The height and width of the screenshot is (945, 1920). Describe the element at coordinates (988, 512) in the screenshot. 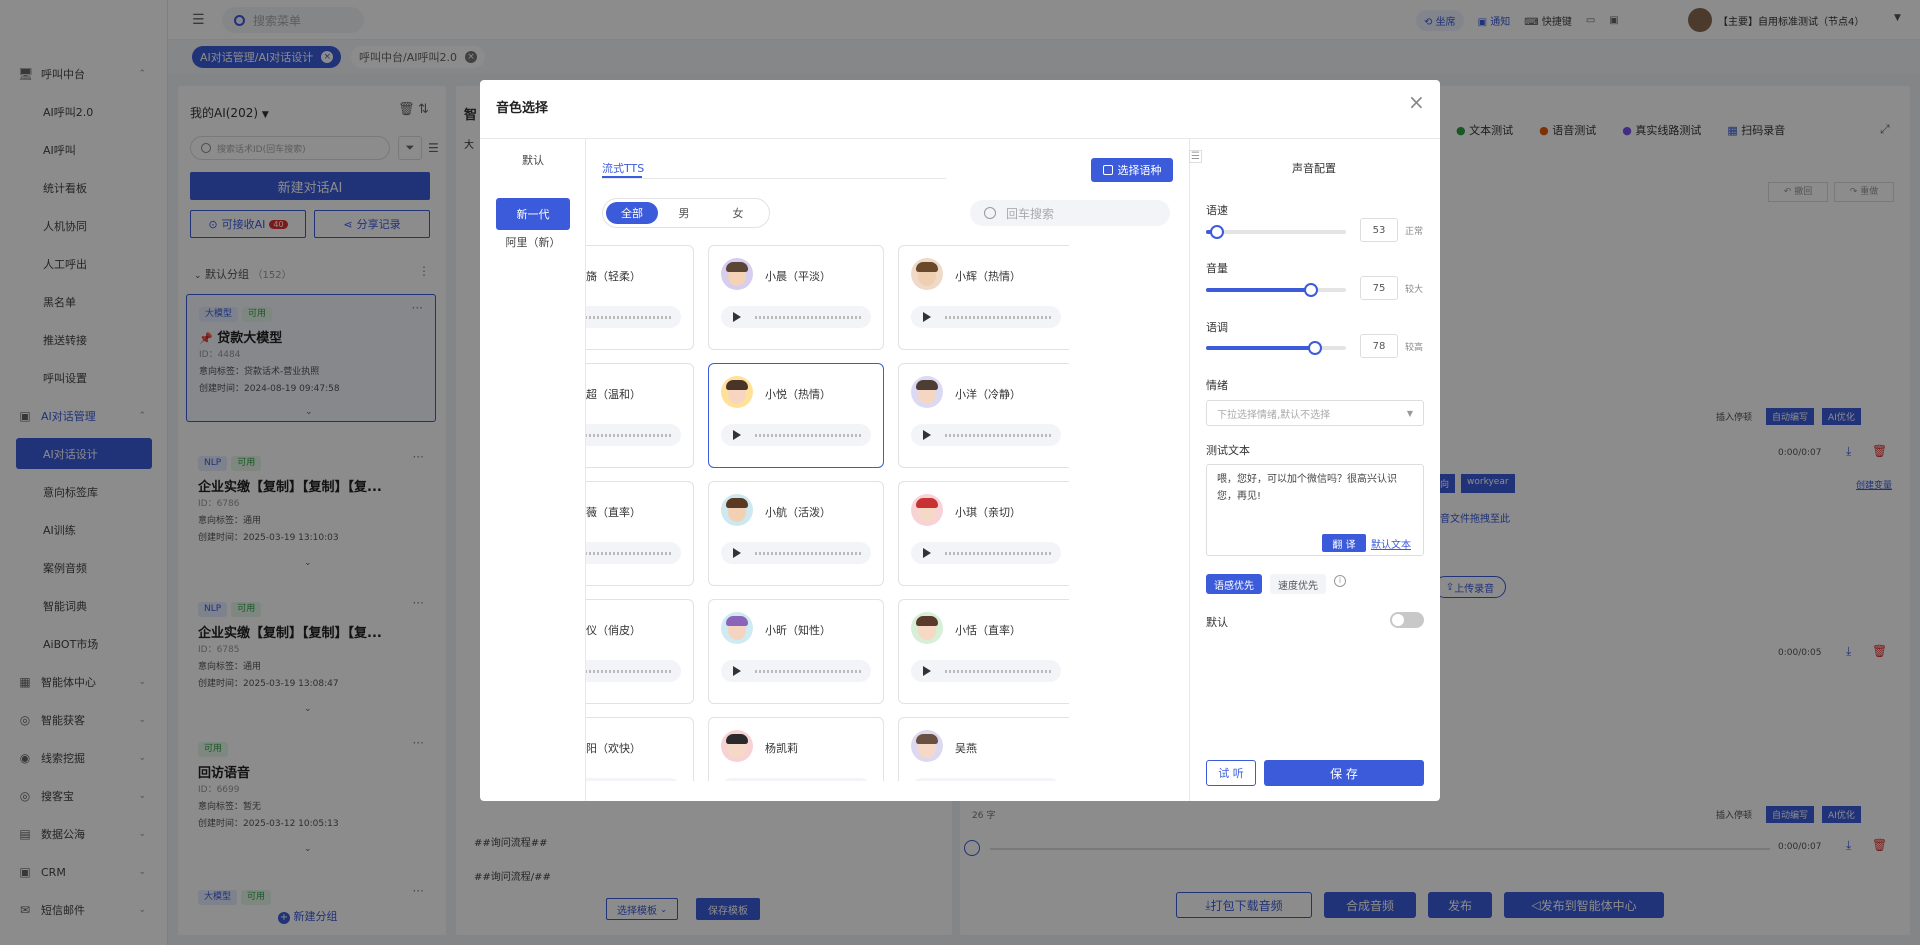

I see `voice-name: 小琪（亲切）` at that location.